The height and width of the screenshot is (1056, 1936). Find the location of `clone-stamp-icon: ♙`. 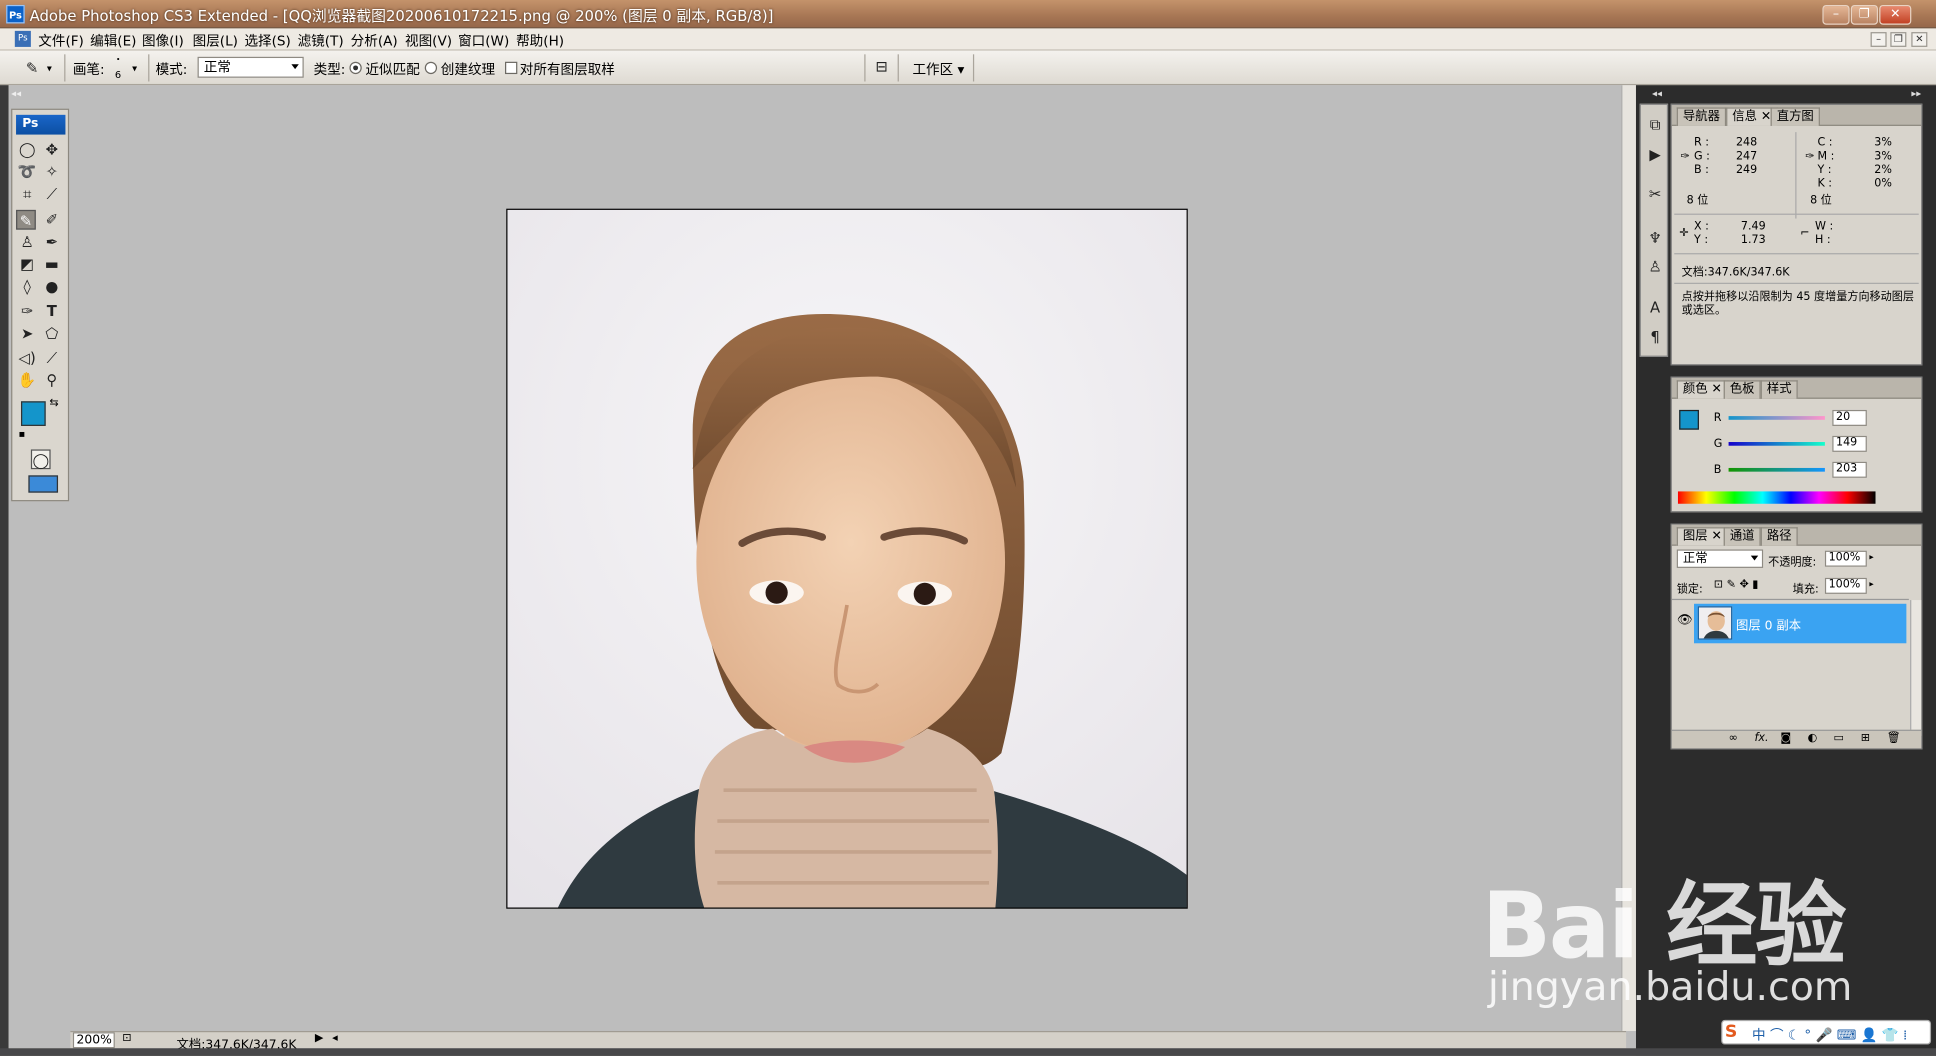

clone-stamp-icon: ♙ is located at coordinates (27, 242).